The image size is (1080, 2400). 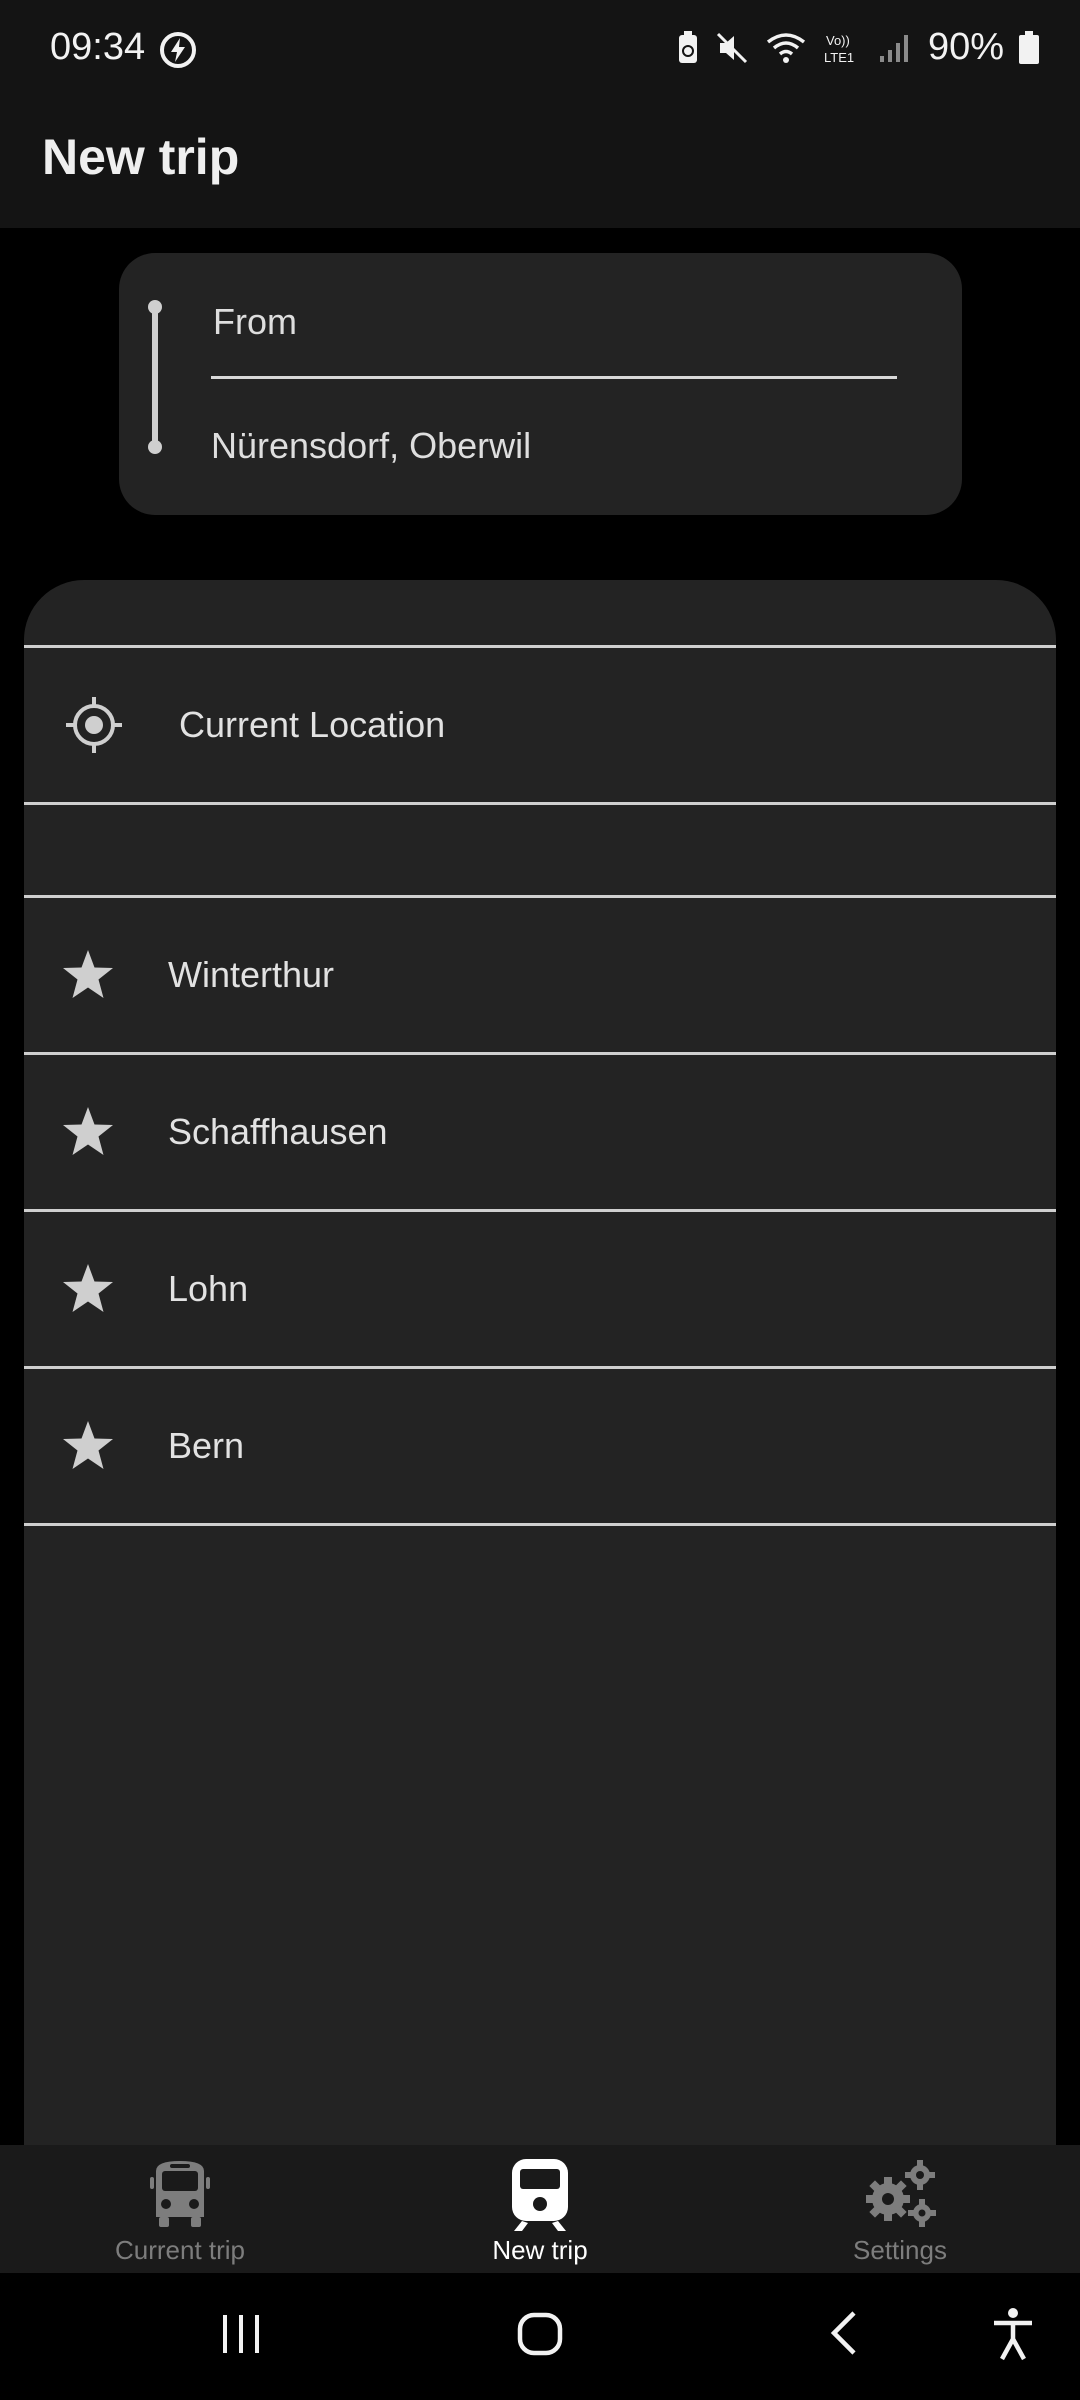 I want to click on current-location-item: Current Location, so click(x=540, y=726).